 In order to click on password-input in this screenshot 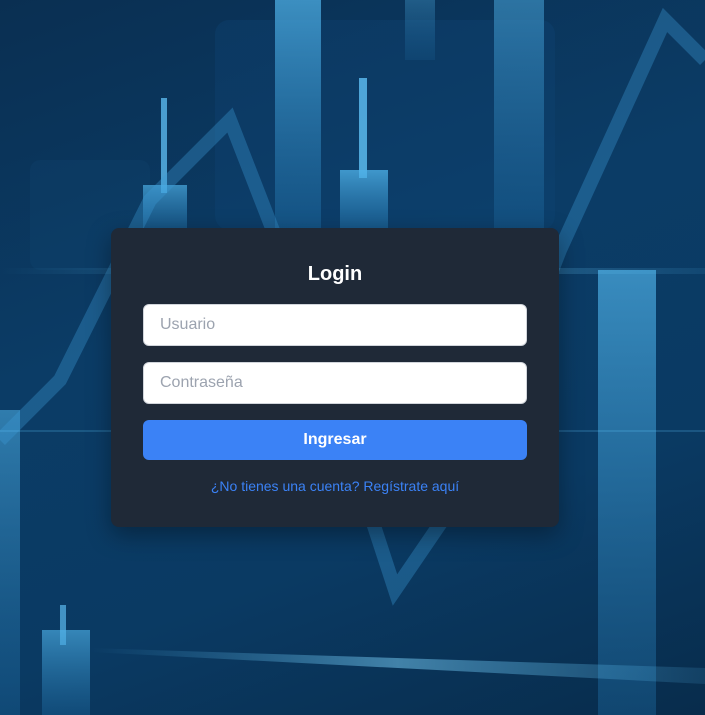, I will do `click(335, 383)`.